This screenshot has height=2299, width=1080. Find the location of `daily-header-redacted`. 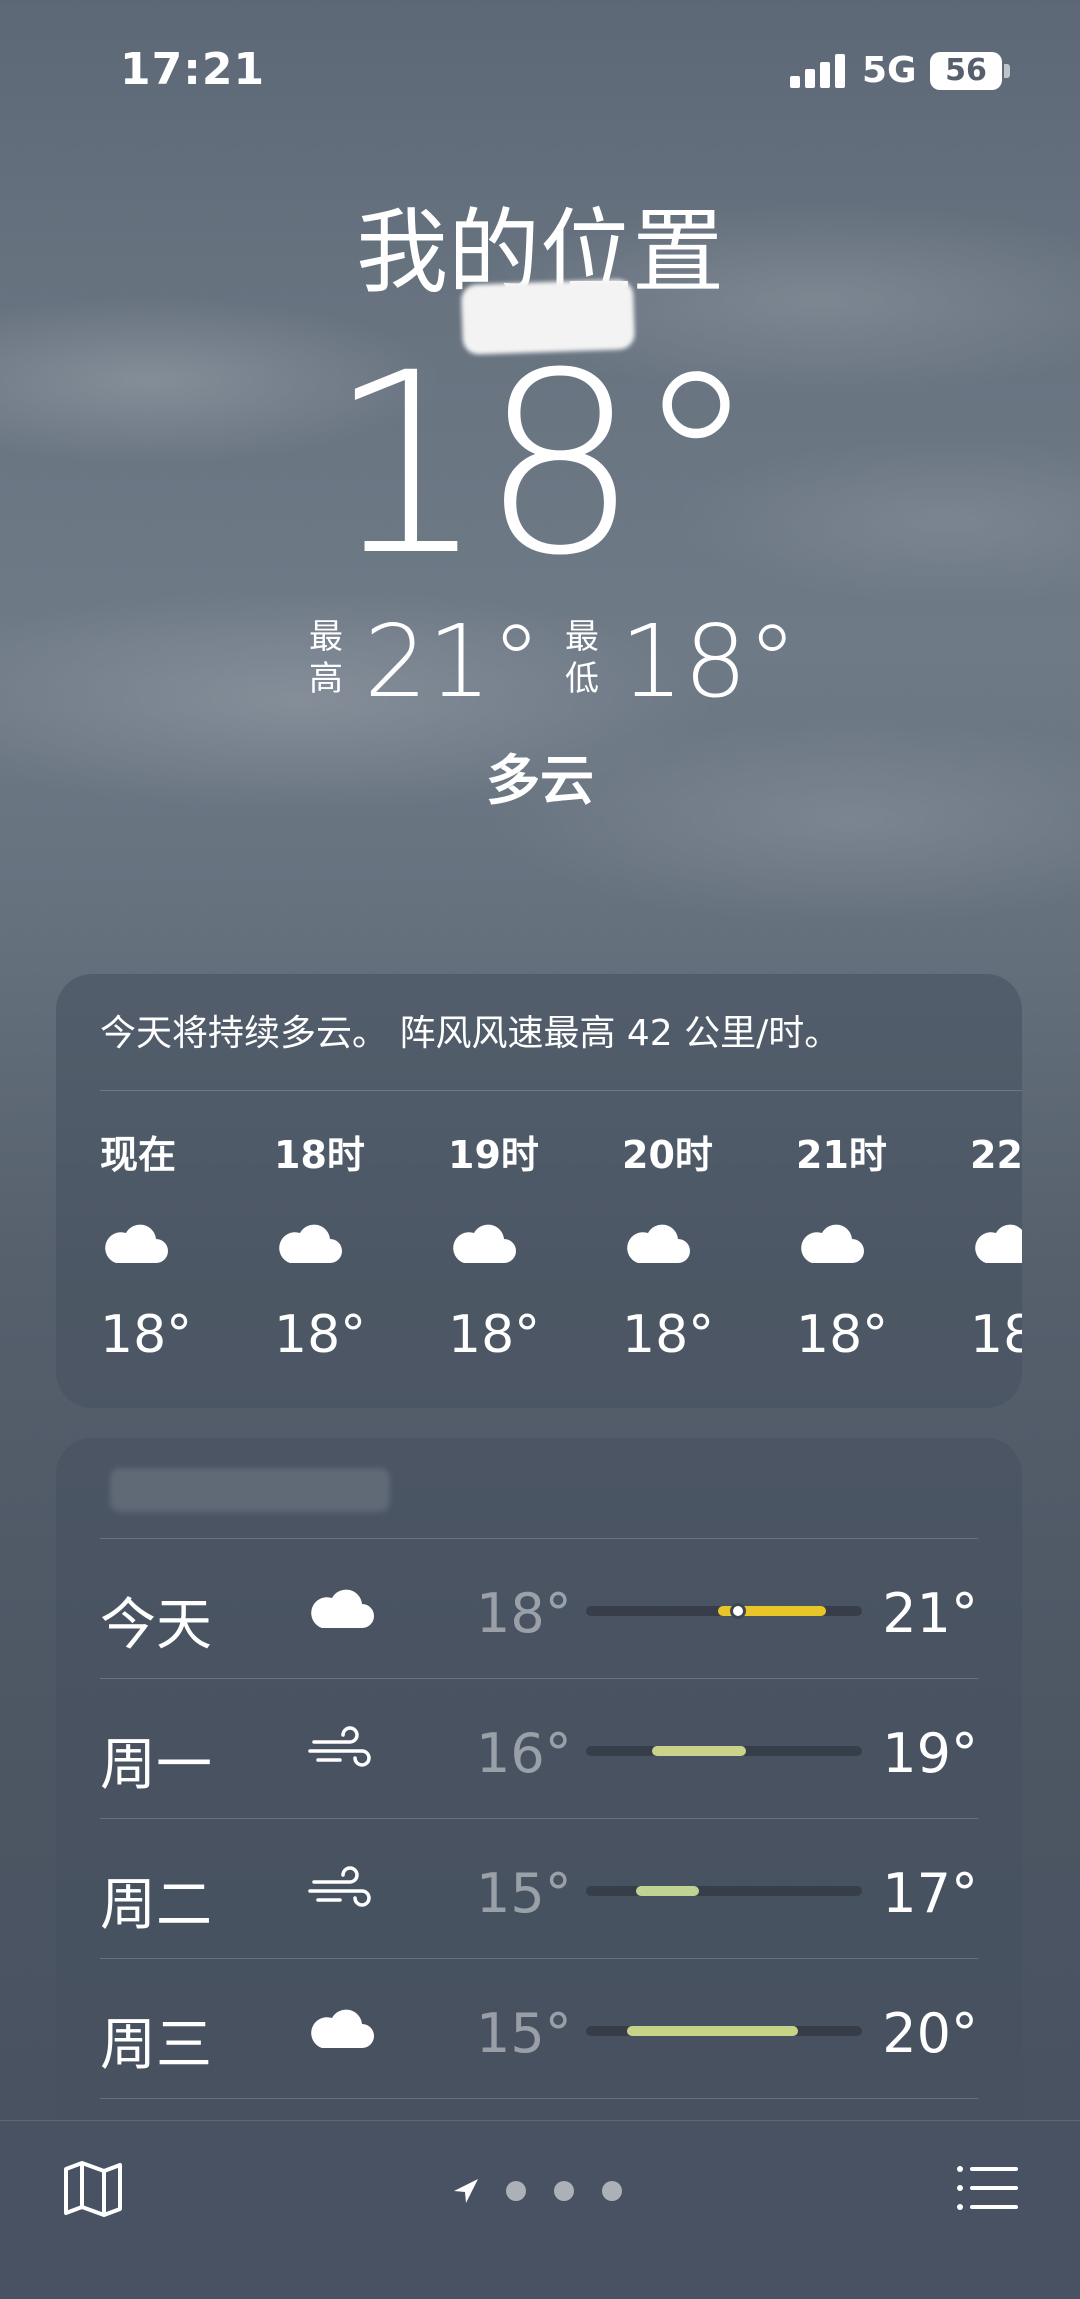

daily-header-redacted is located at coordinates (250, 1490).